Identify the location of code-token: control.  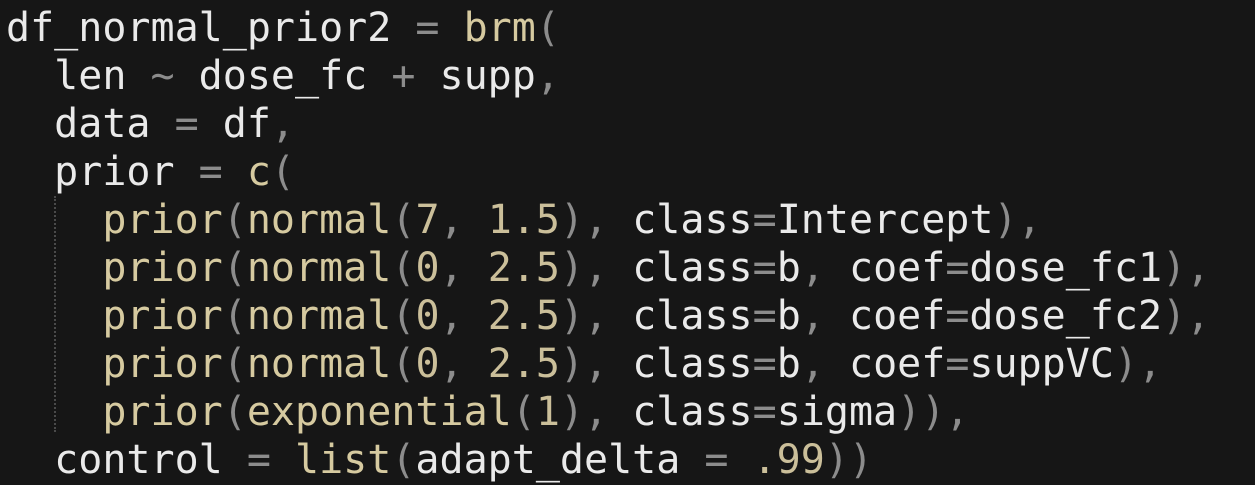
(114, 460).